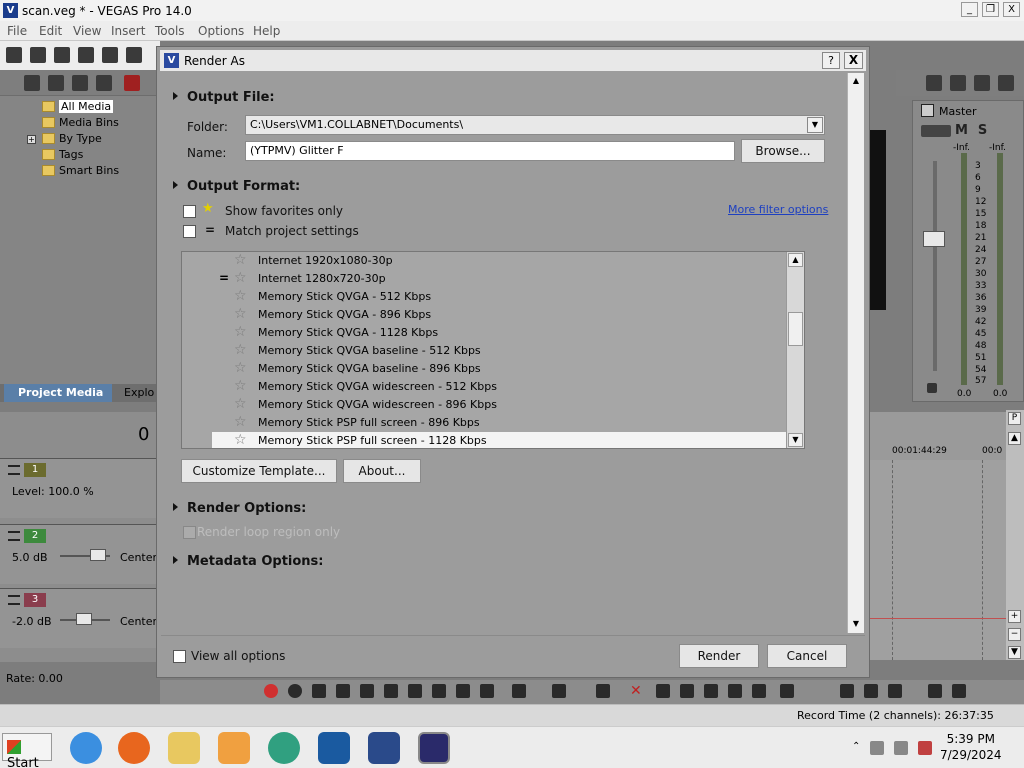  I want to click on track-2: 2 5.0 dB Center, so click(80, 554).